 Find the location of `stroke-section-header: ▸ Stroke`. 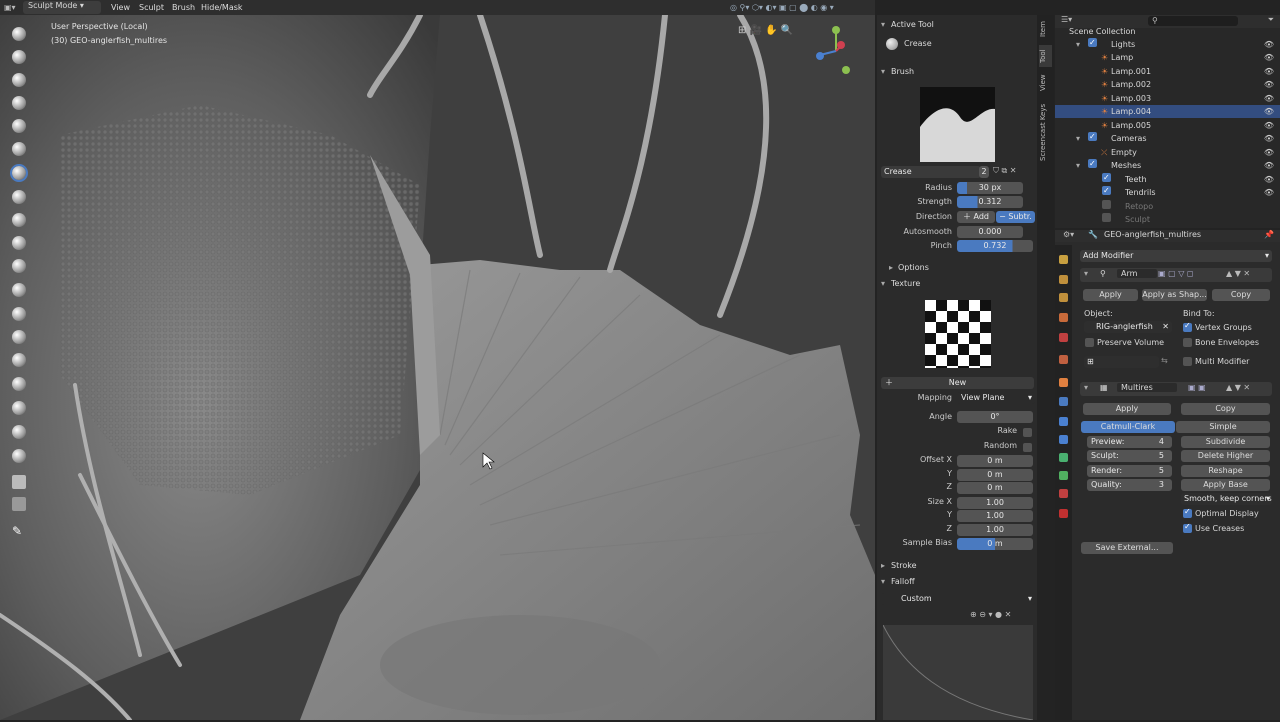

stroke-section-header: ▸ Stroke is located at coordinates (957, 565).